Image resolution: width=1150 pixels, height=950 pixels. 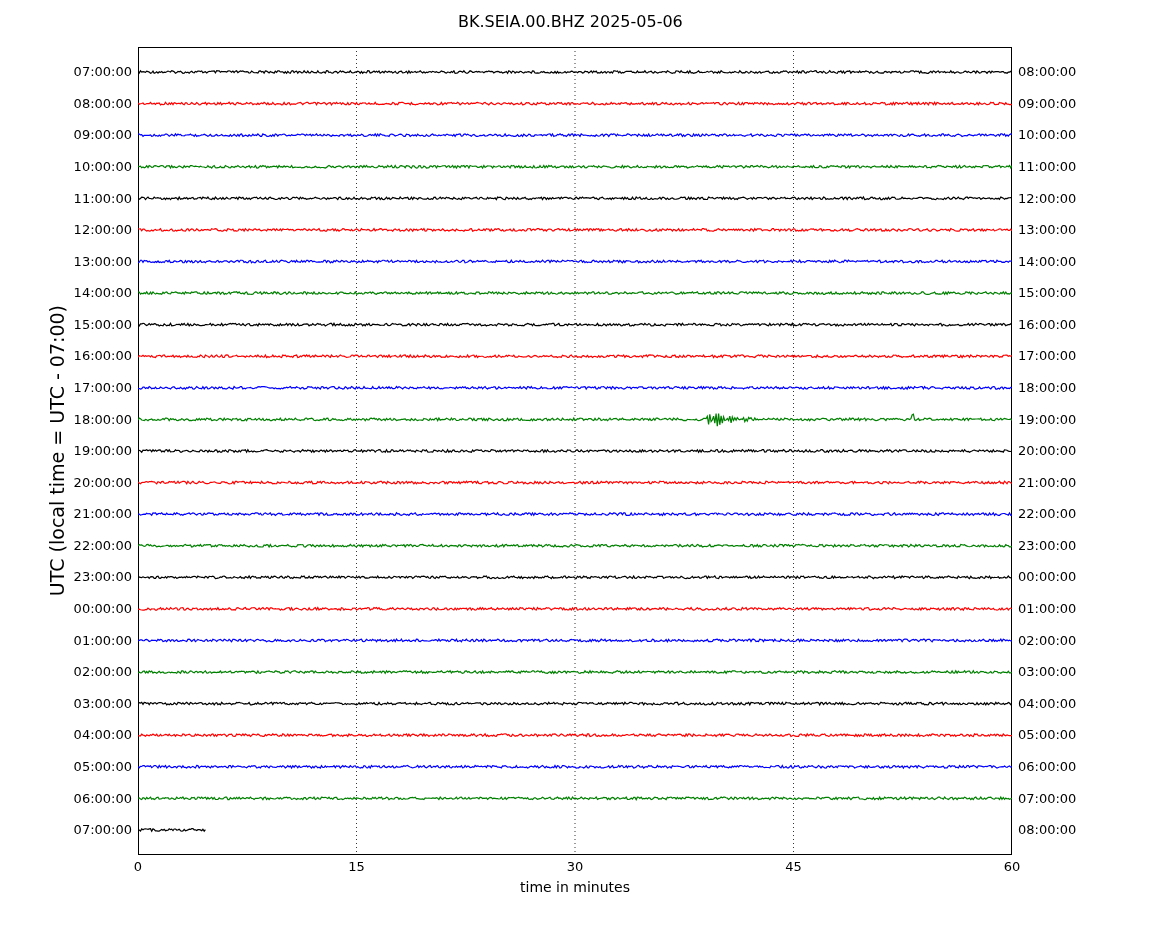 I want to click on left-time-label: 20:00:00, so click(x=102, y=482).